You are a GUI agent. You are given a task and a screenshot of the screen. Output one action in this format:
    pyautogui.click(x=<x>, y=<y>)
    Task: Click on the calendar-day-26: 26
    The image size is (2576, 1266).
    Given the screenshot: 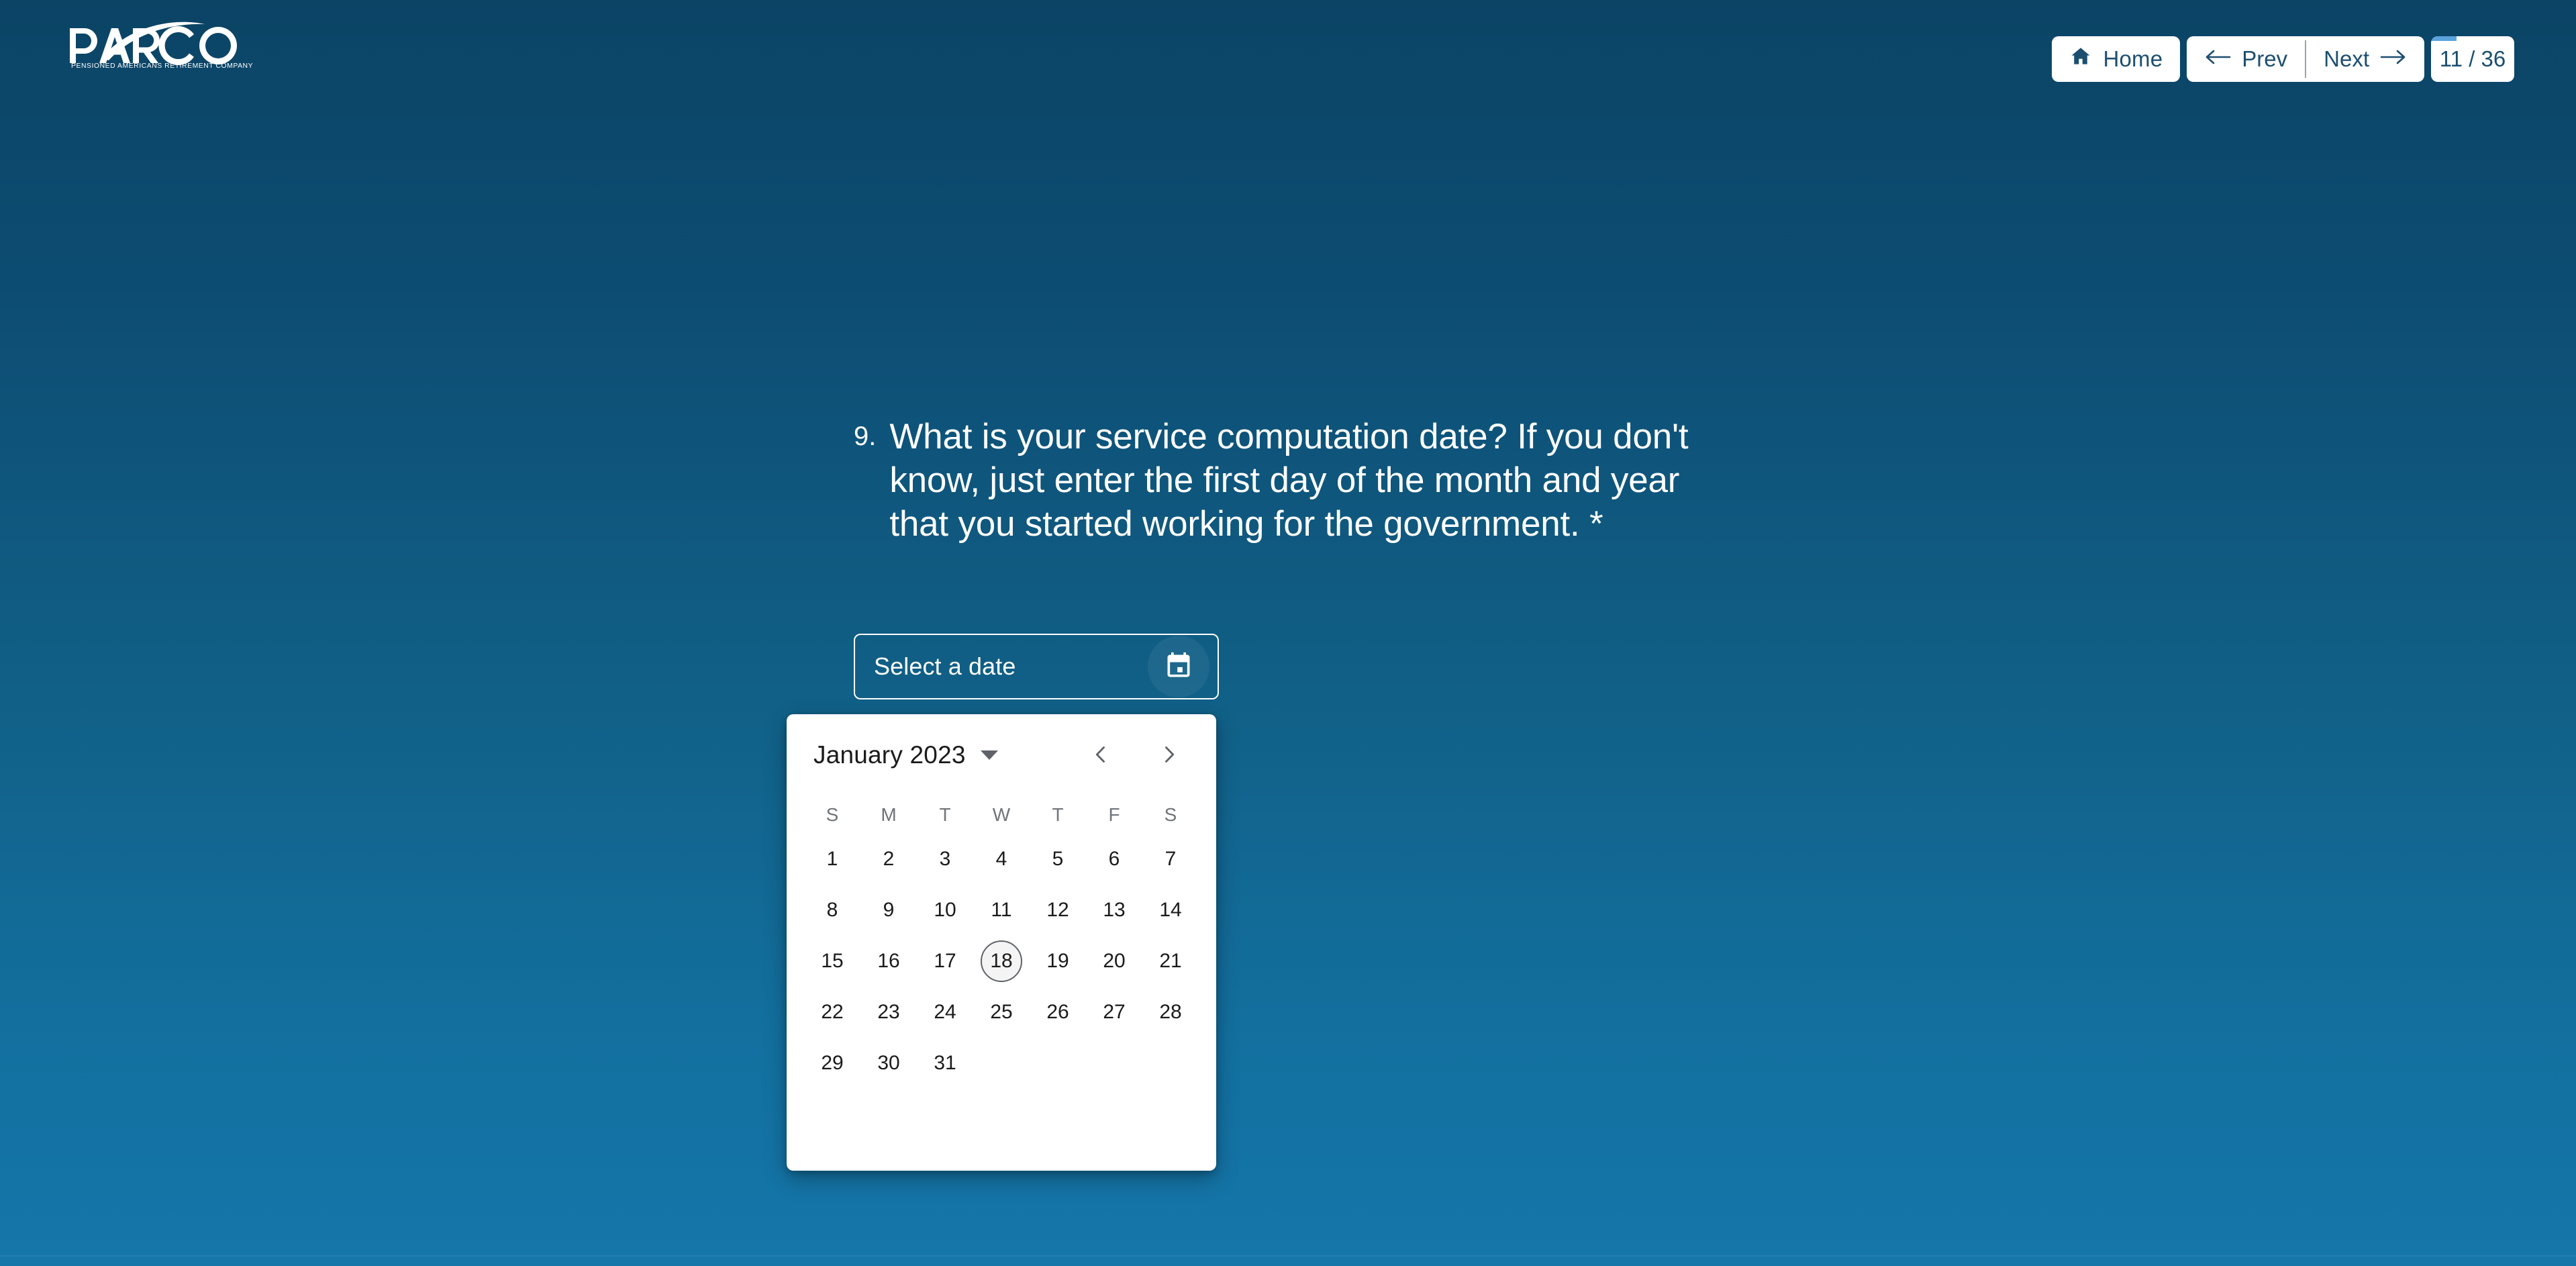 What is the action you would take?
    pyautogui.click(x=1058, y=1012)
    